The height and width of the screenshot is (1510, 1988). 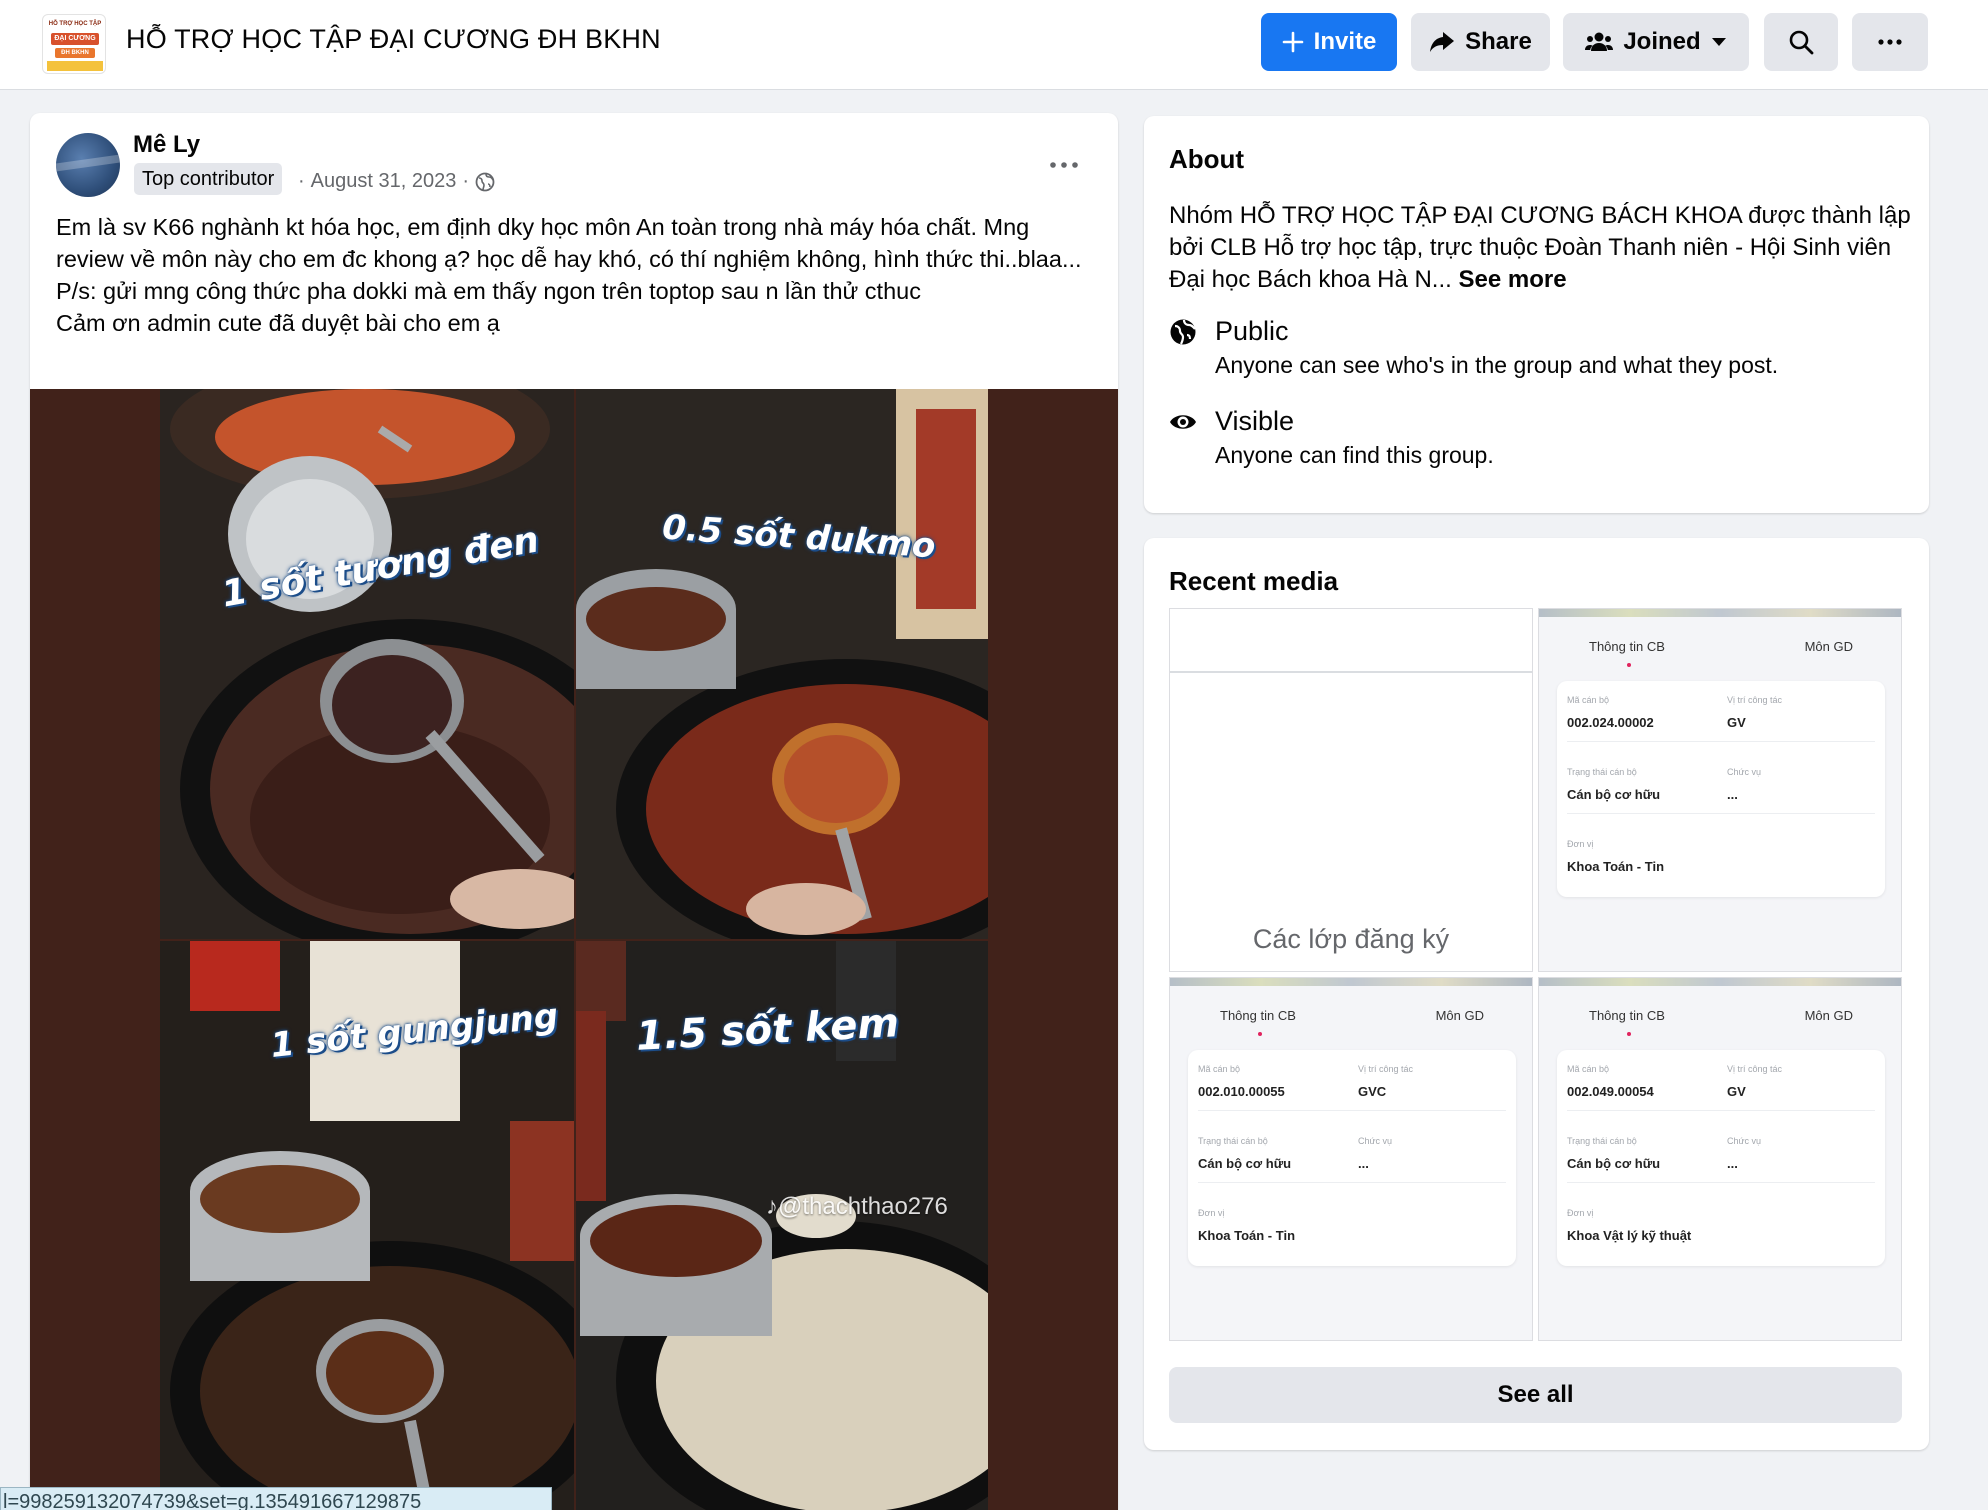 I want to click on search-button, so click(x=1801, y=42).